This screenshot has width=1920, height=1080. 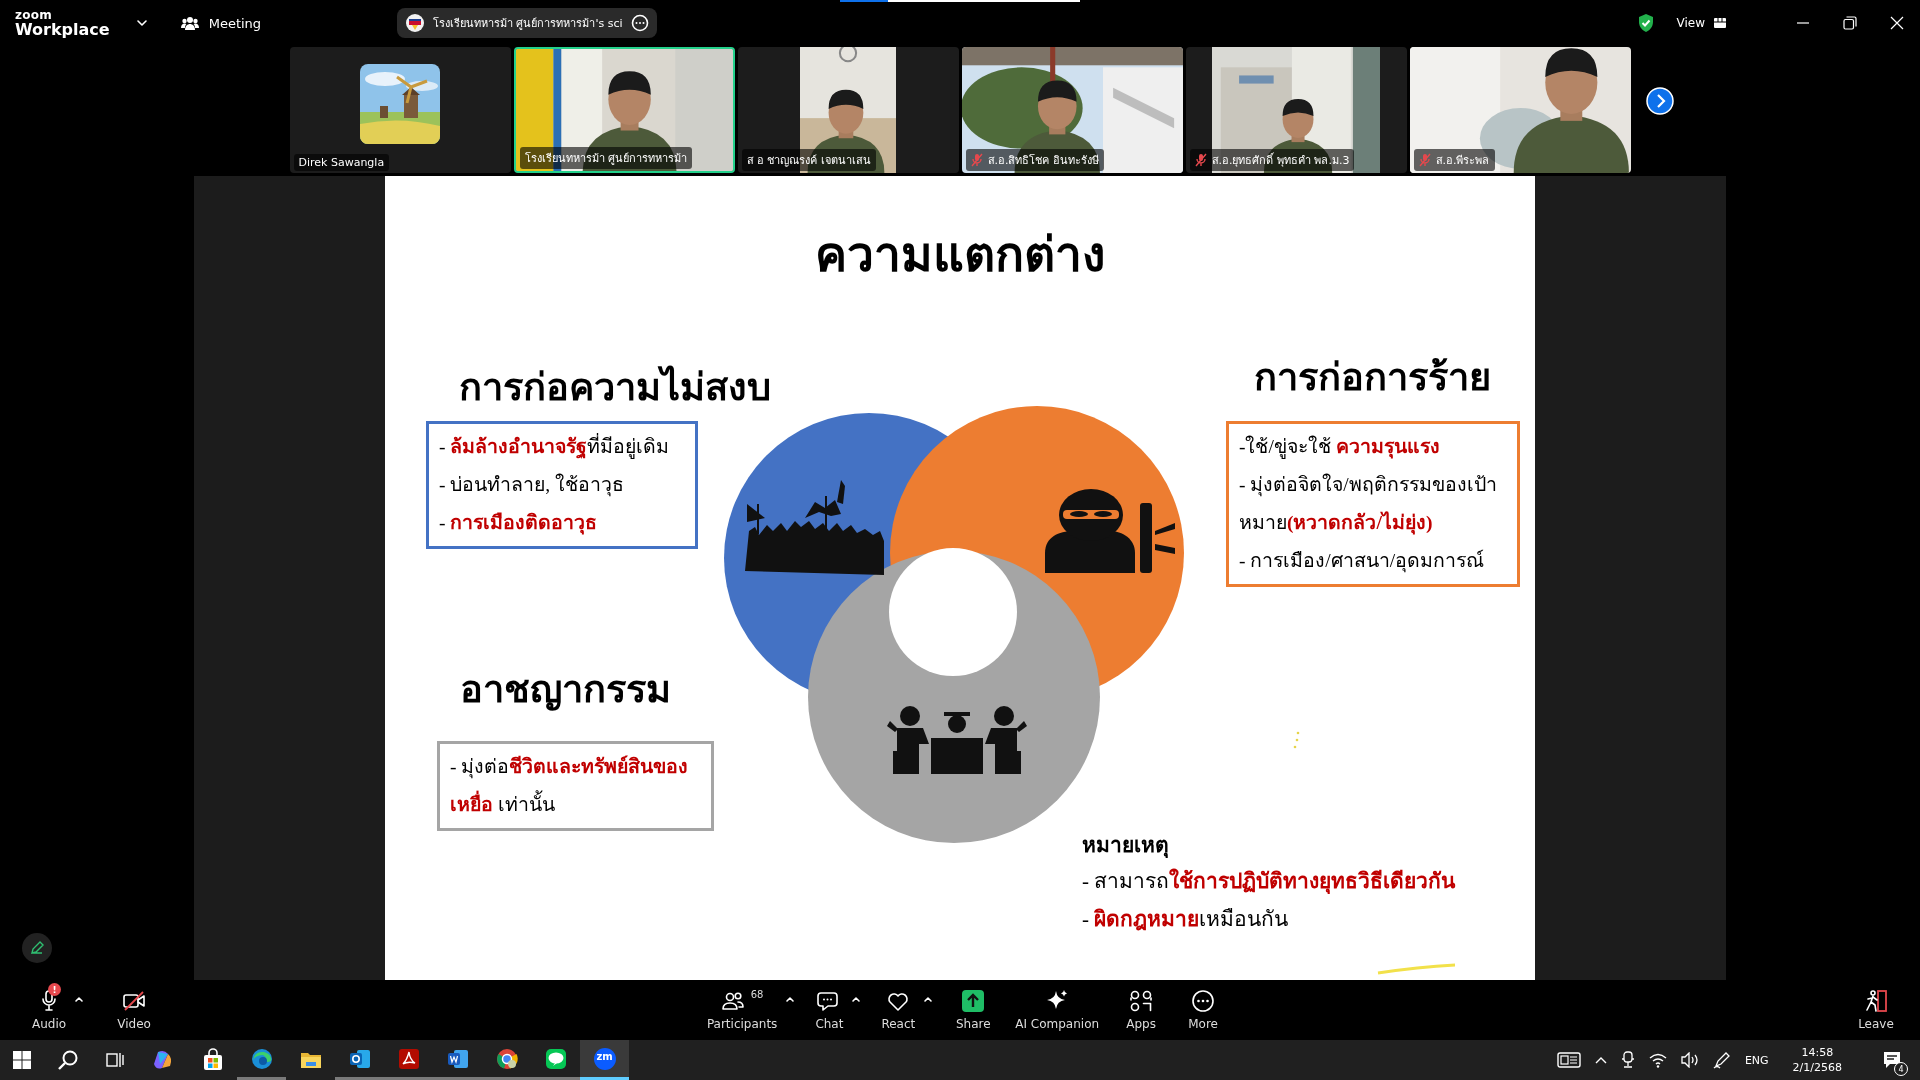 What do you see at coordinates (1720, 23) in the screenshot?
I see `grid-icon` at bounding box center [1720, 23].